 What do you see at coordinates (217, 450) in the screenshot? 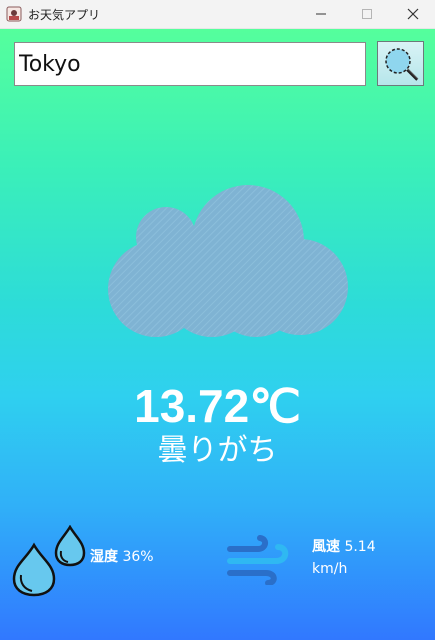
I see `weather-condition: 曇りがち` at bounding box center [217, 450].